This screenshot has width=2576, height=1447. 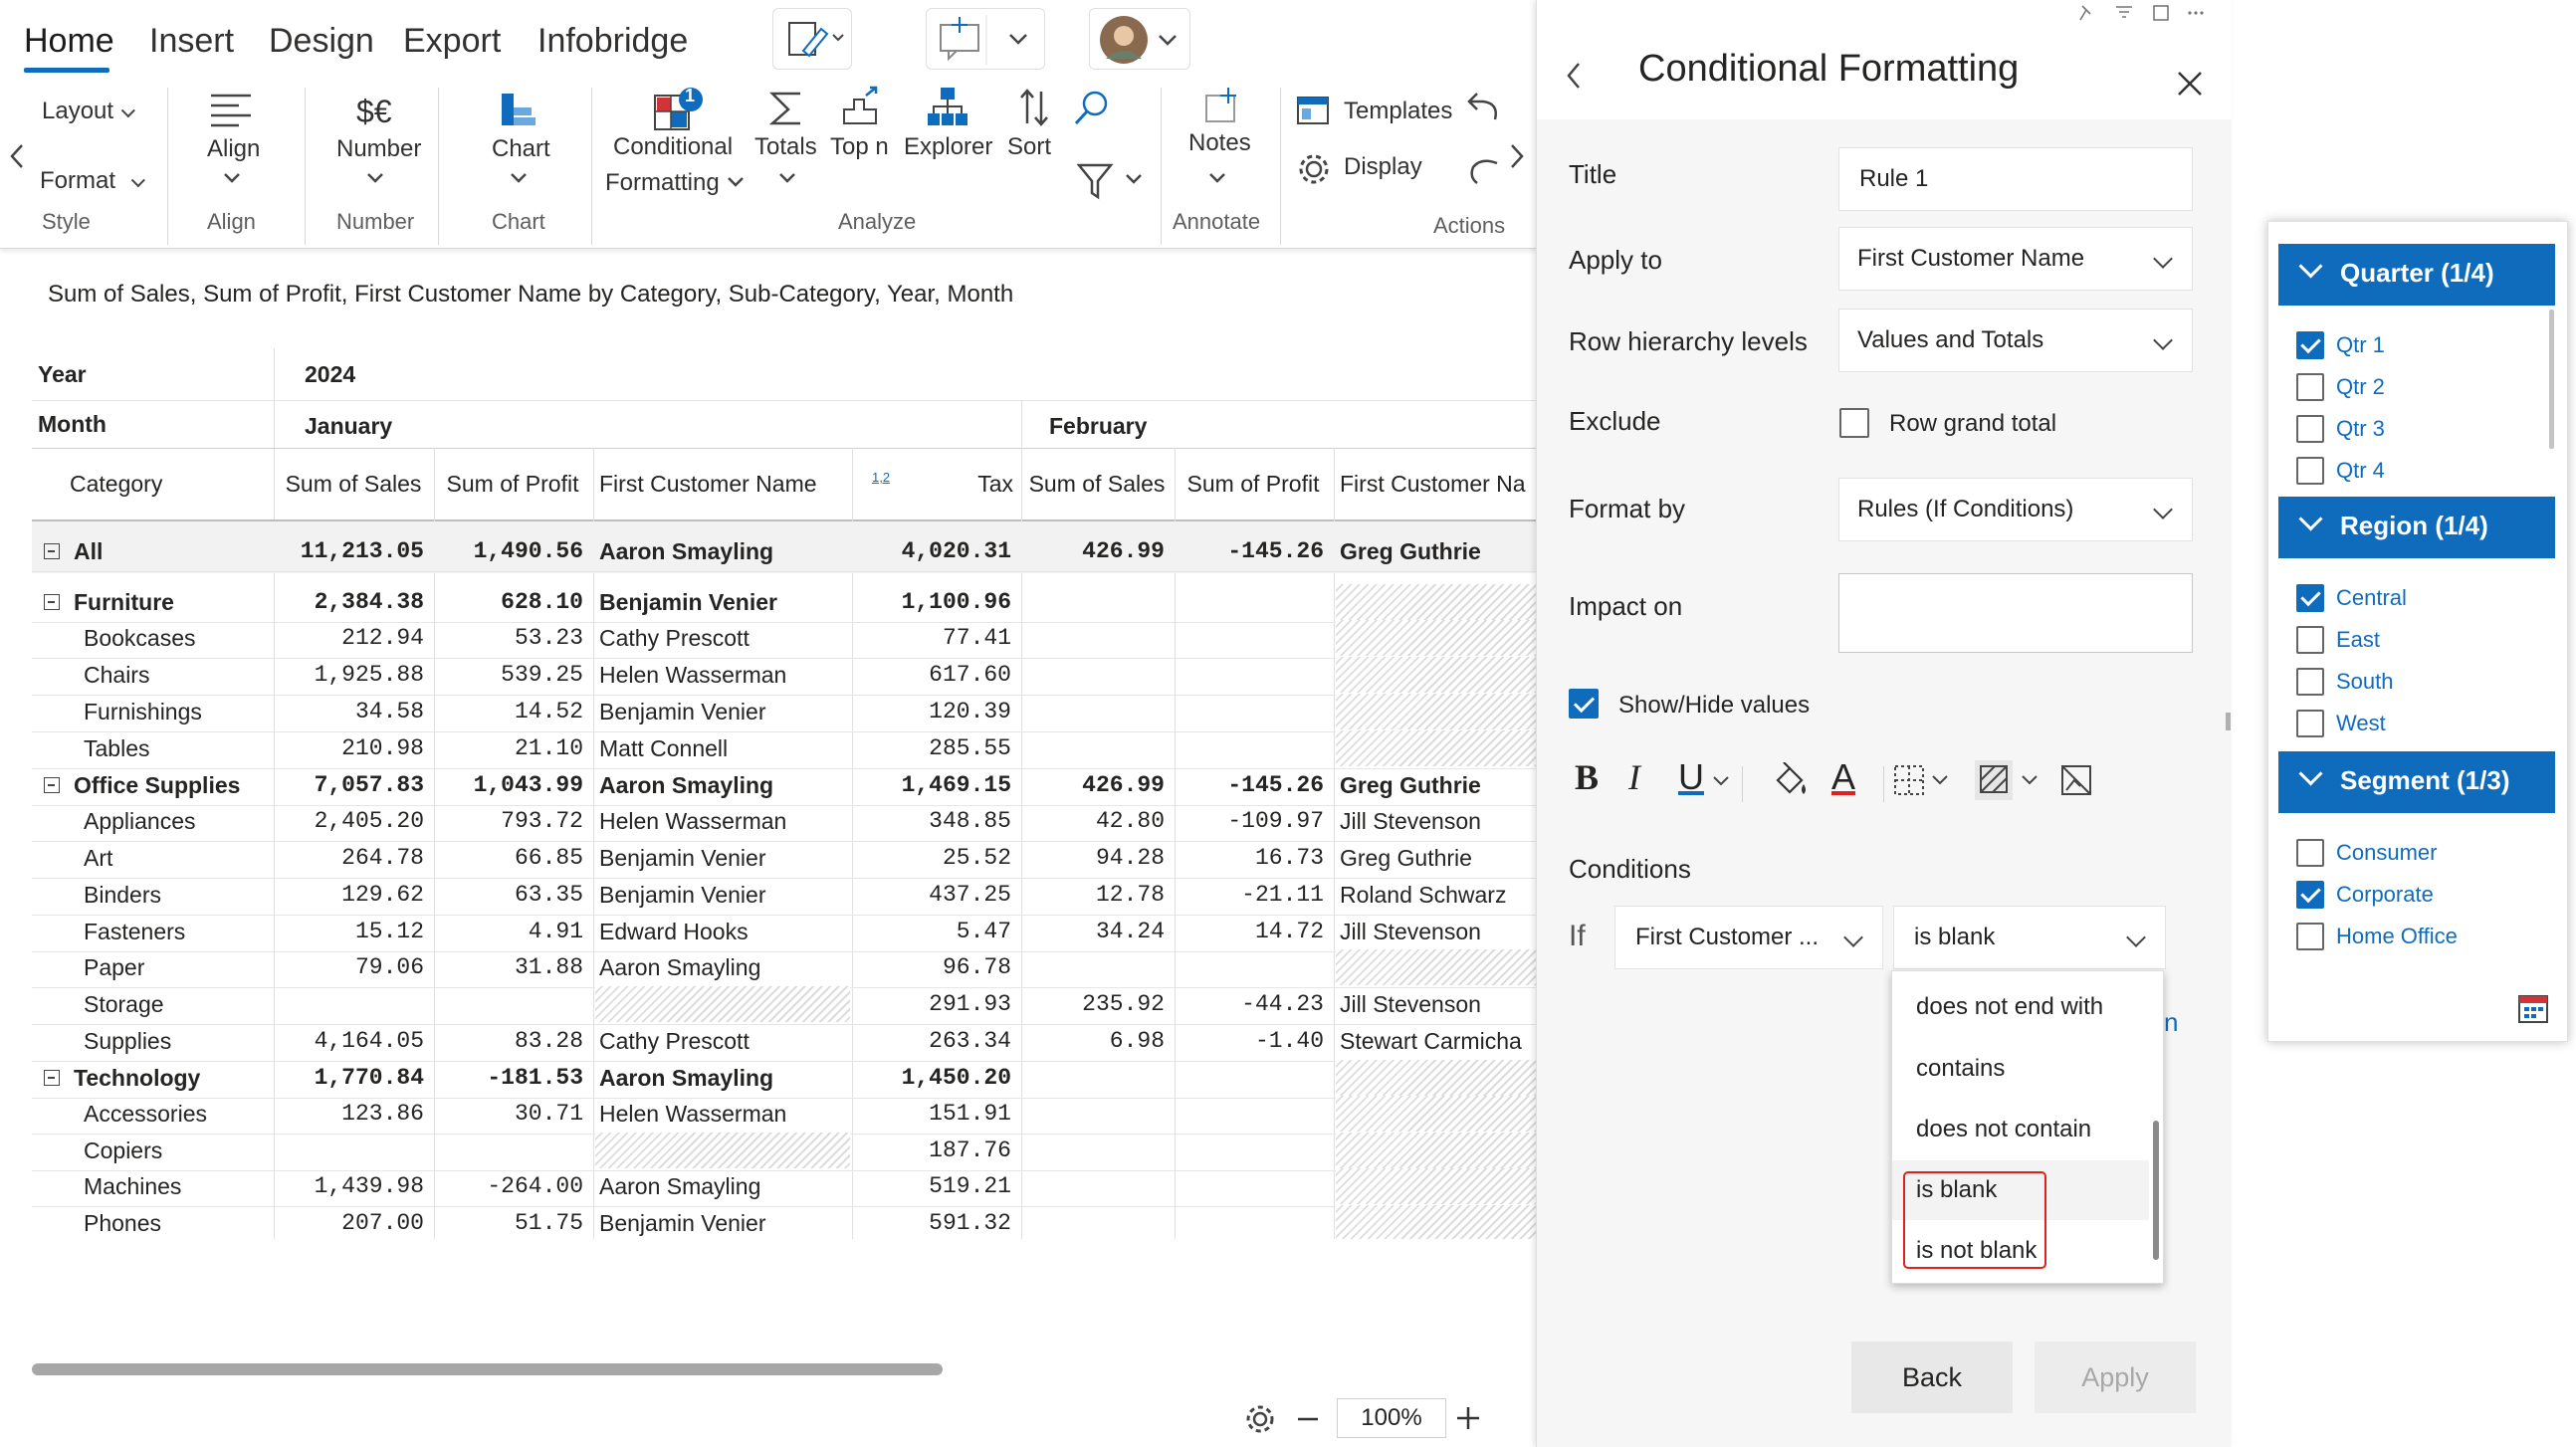 What do you see at coordinates (2360, 471) in the screenshot?
I see `slicer-item-label: Qtr 4` at bounding box center [2360, 471].